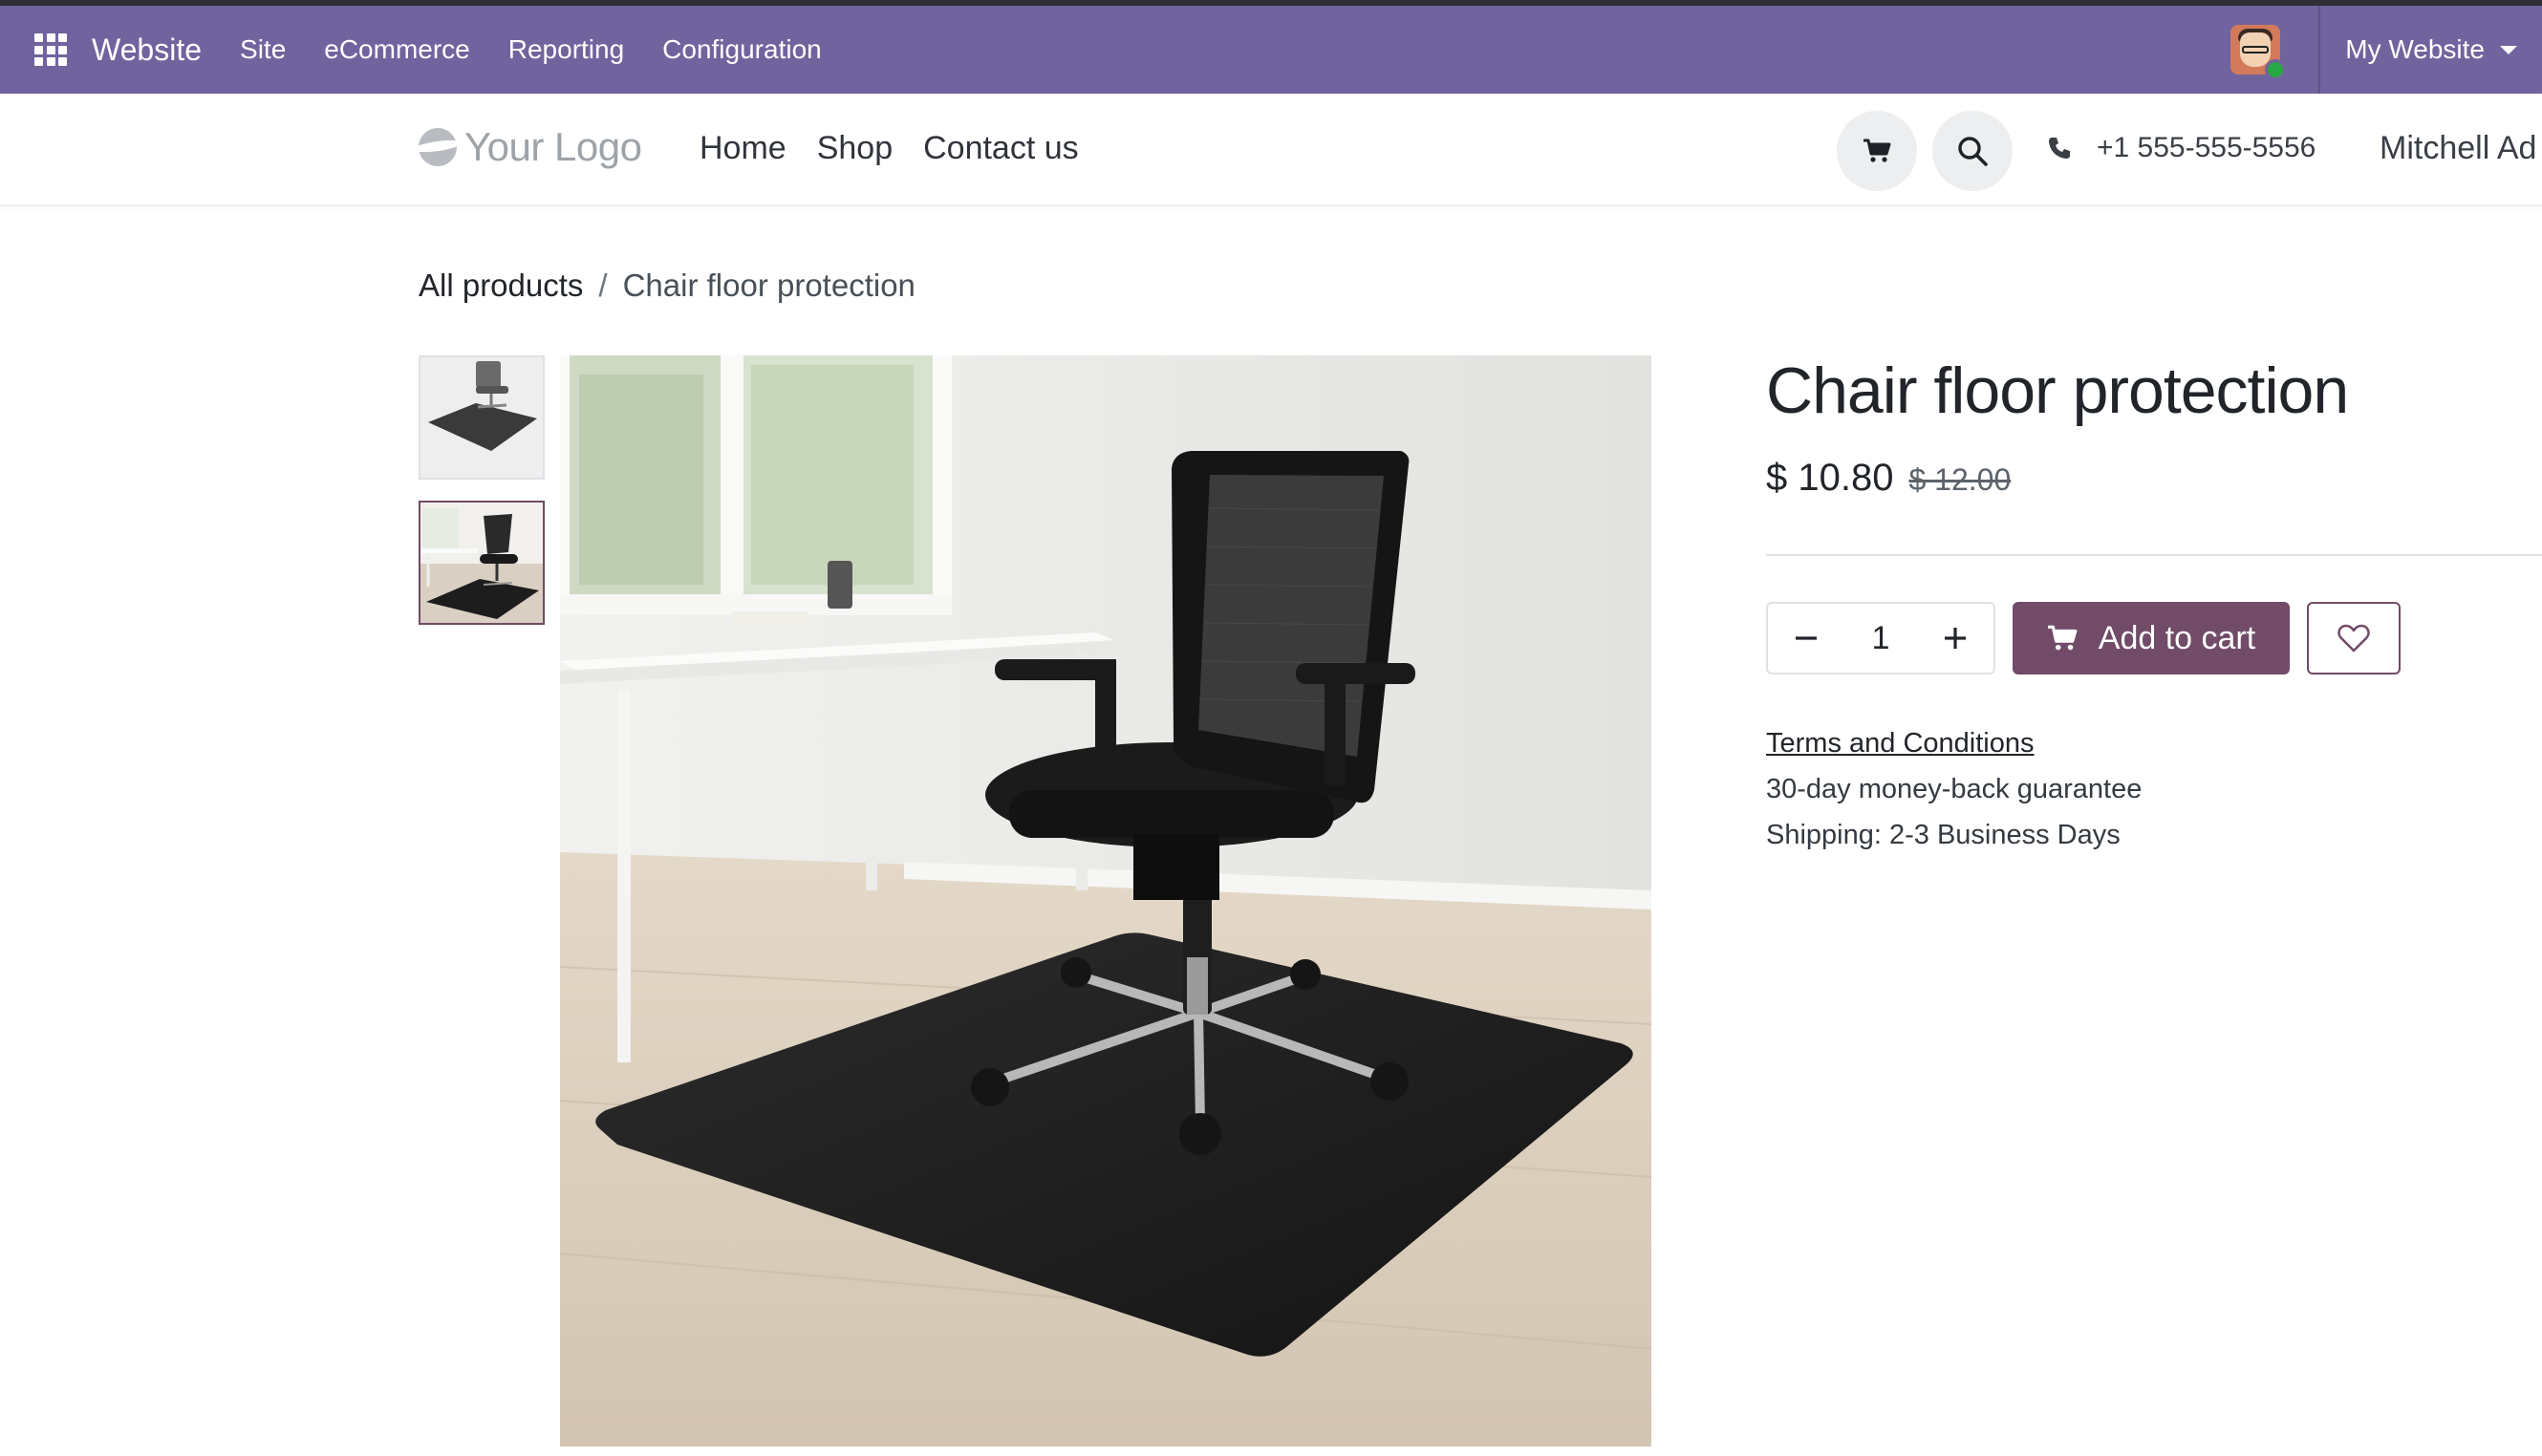 This screenshot has height=1456, width=2542. What do you see at coordinates (2259, 53) in the screenshot?
I see `user-avatar` at bounding box center [2259, 53].